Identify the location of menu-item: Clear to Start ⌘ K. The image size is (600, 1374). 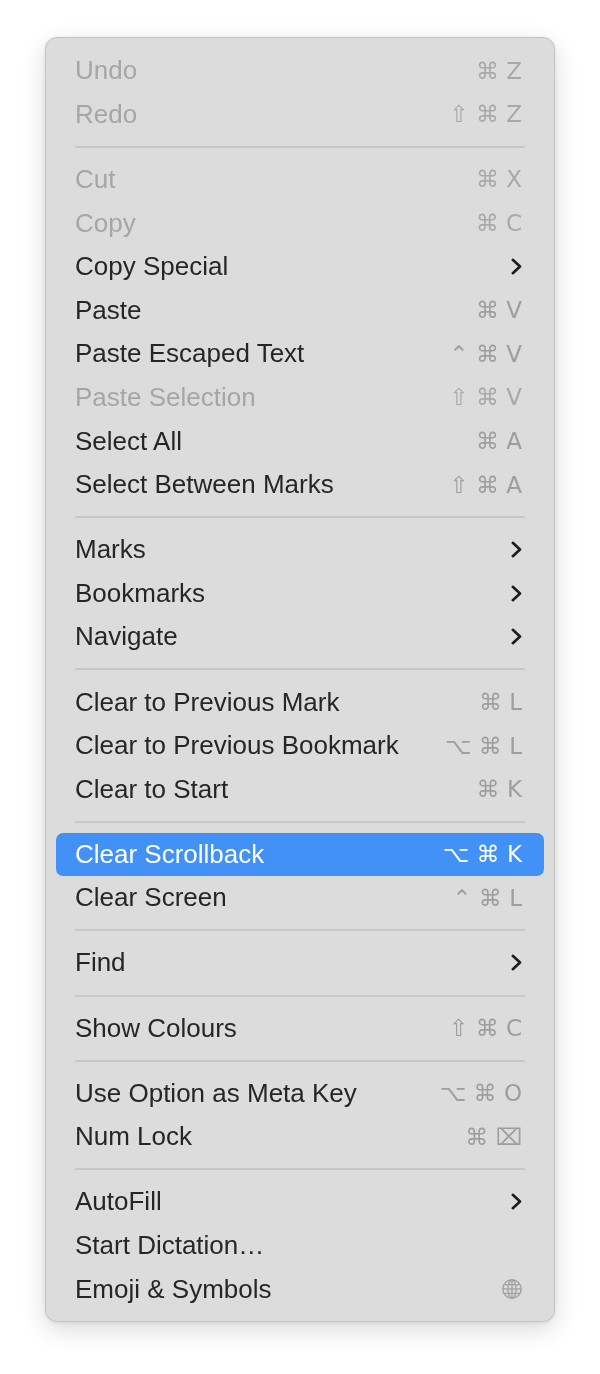
(300, 789).